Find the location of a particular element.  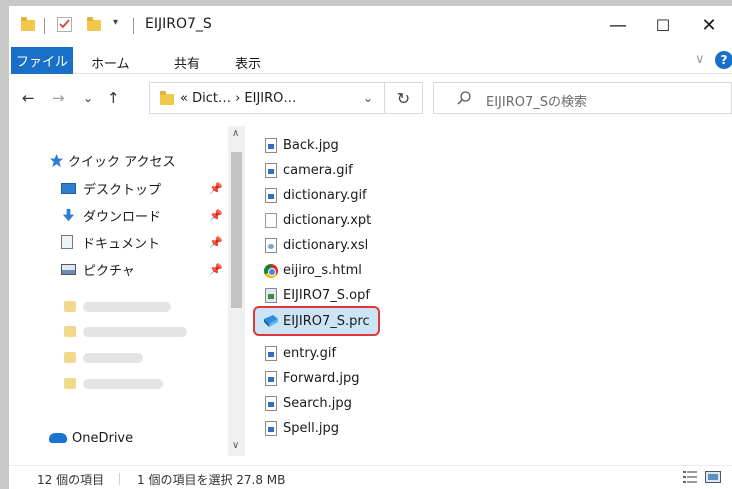

details-view-icon is located at coordinates (690, 477).